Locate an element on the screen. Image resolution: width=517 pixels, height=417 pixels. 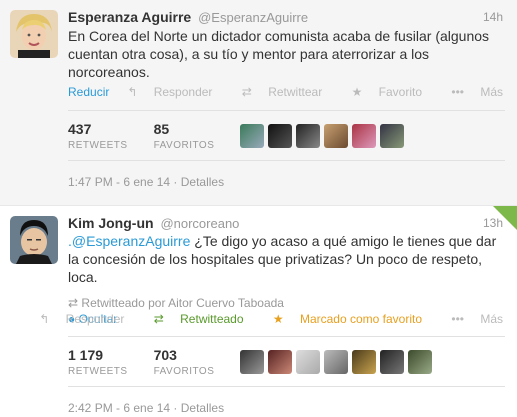
favorited-button: ★ Marcado como favorito is located at coordinates (341, 319).